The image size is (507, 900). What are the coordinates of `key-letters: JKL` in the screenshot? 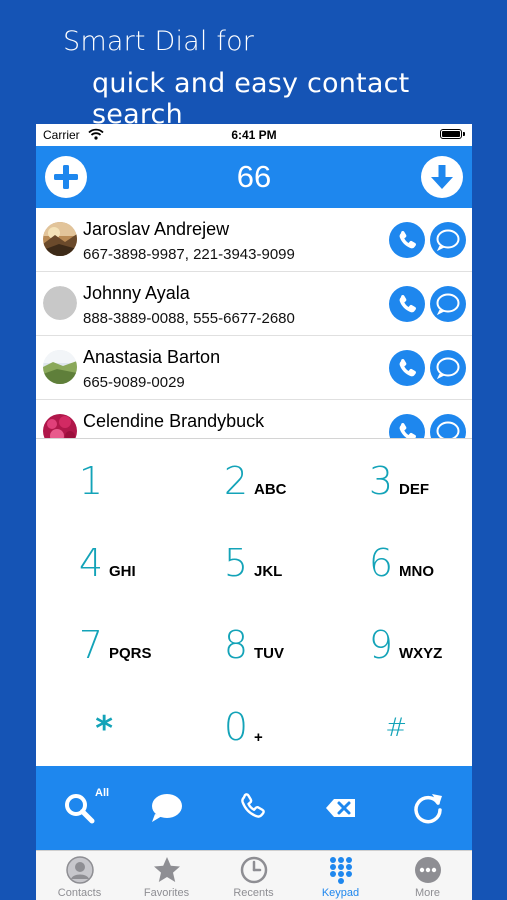 It's located at (268, 571).